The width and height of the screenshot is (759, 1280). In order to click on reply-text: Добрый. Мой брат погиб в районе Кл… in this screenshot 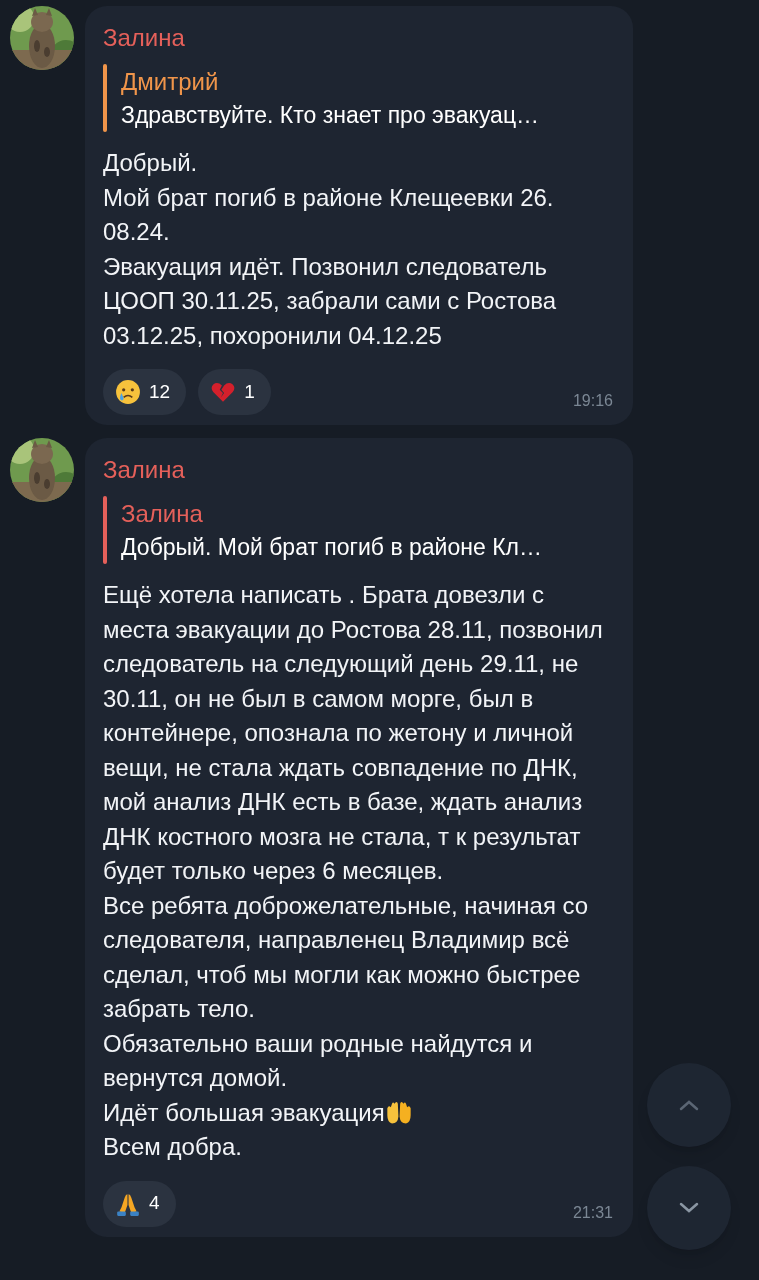, I will do `click(331, 547)`.